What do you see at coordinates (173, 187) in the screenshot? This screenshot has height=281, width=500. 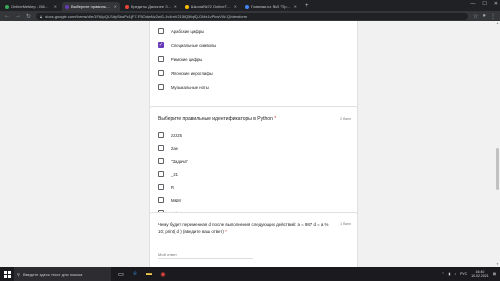 I see `option-label: R` at bounding box center [173, 187].